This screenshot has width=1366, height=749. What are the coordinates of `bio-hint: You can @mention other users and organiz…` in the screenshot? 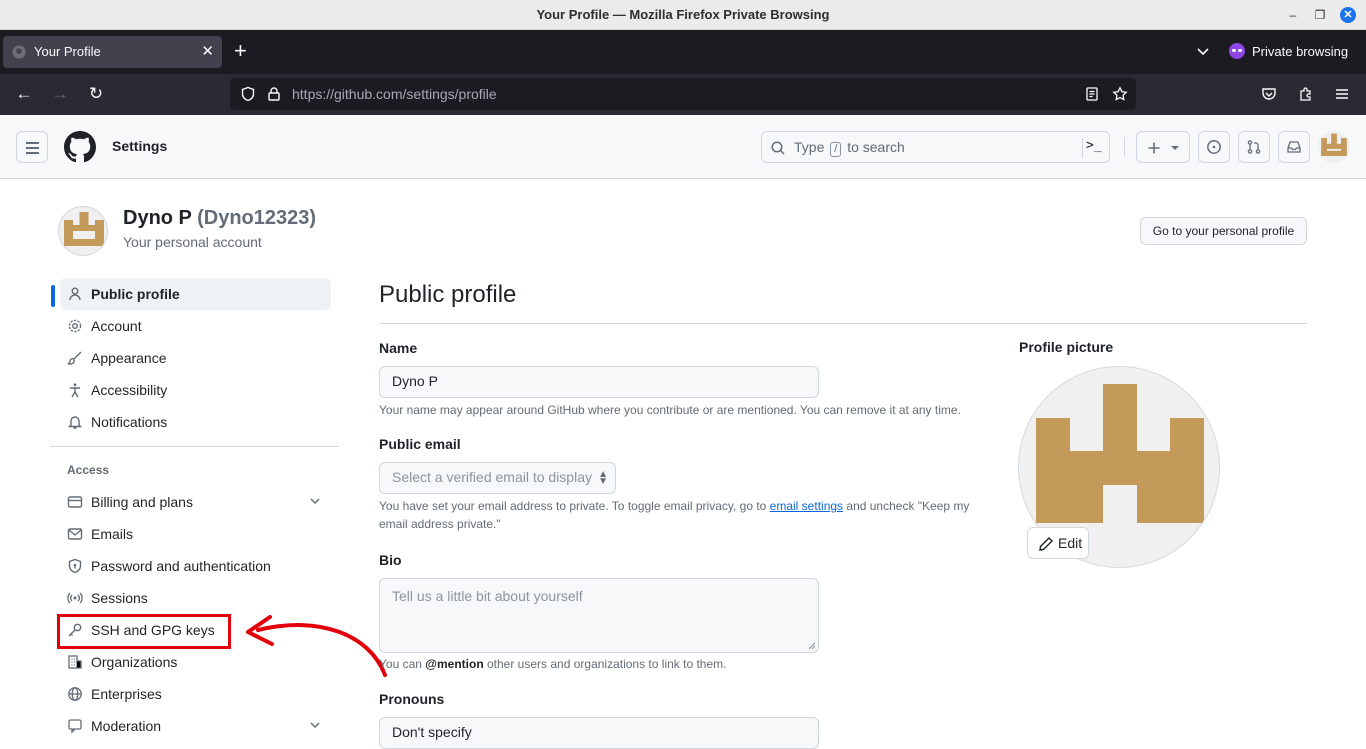 It's located at (552, 664).